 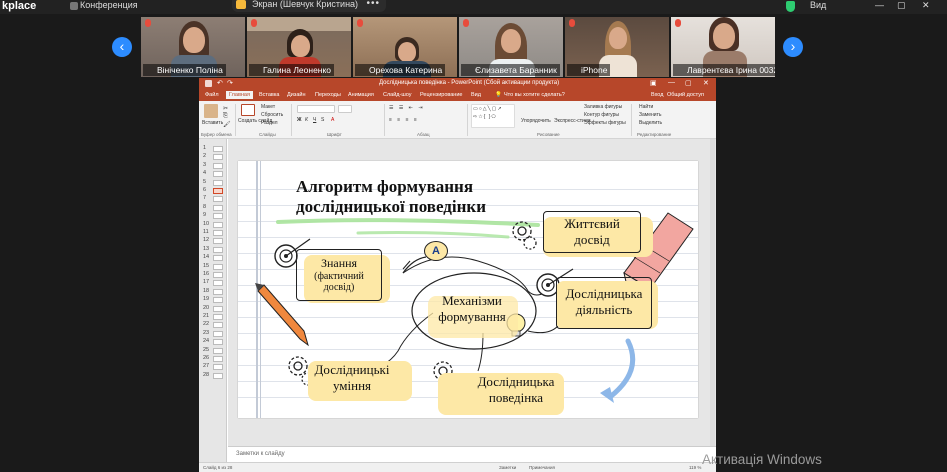 I want to click on slide-thumbnail-number: 2, so click(x=204, y=156).